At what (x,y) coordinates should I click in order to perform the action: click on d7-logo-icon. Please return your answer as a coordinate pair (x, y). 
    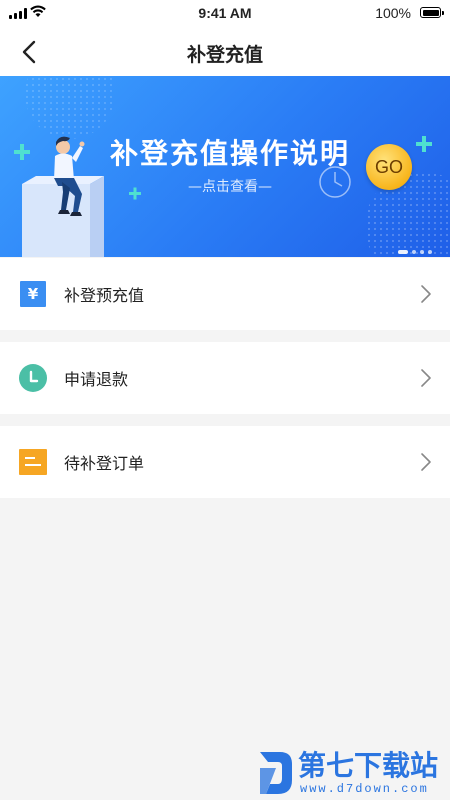
    Looking at the image, I should click on (276, 773).